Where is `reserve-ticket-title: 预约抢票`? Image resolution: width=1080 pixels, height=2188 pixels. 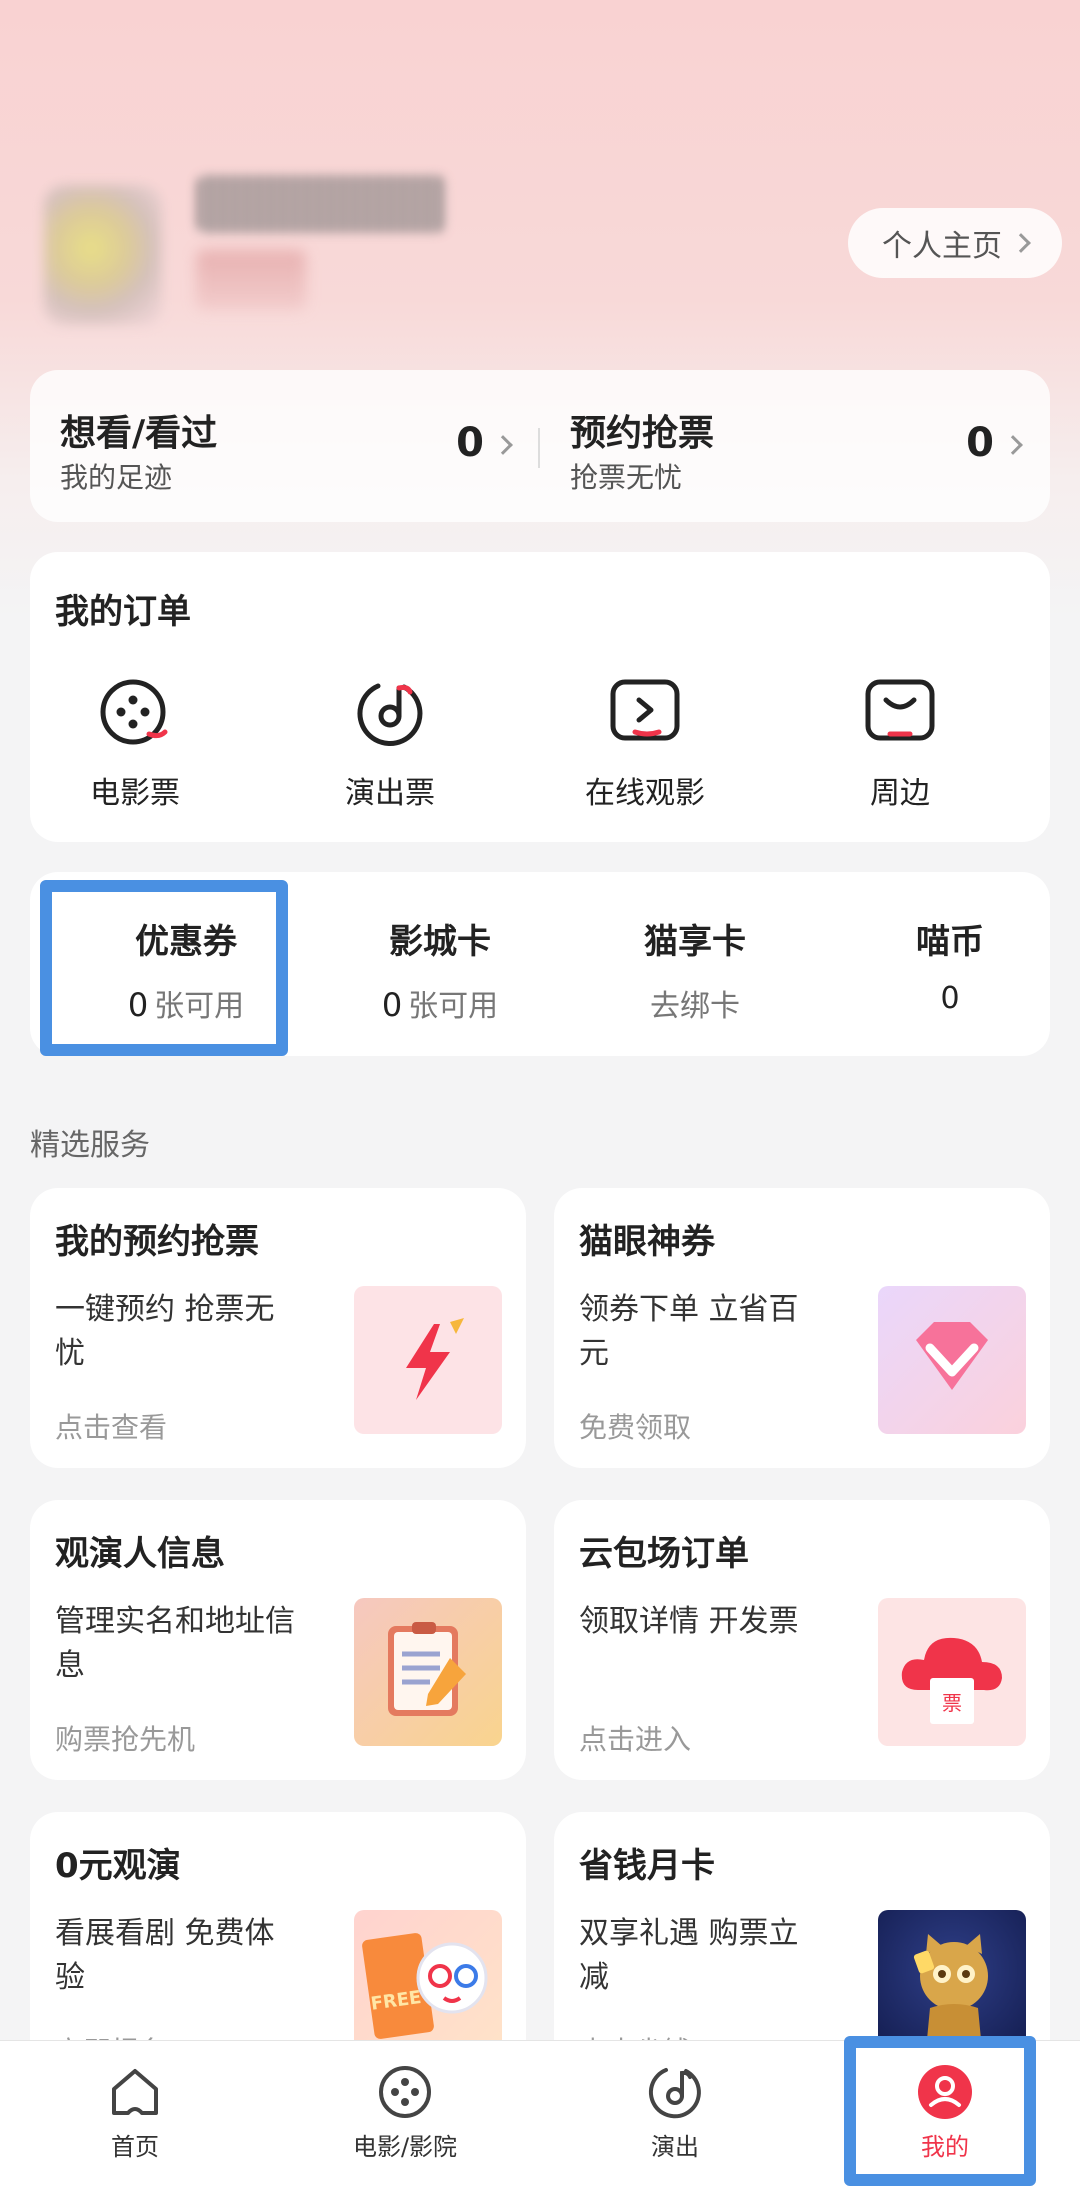 reserve-ticket-title: 预约抢票 is located at coordinates (642, 433).